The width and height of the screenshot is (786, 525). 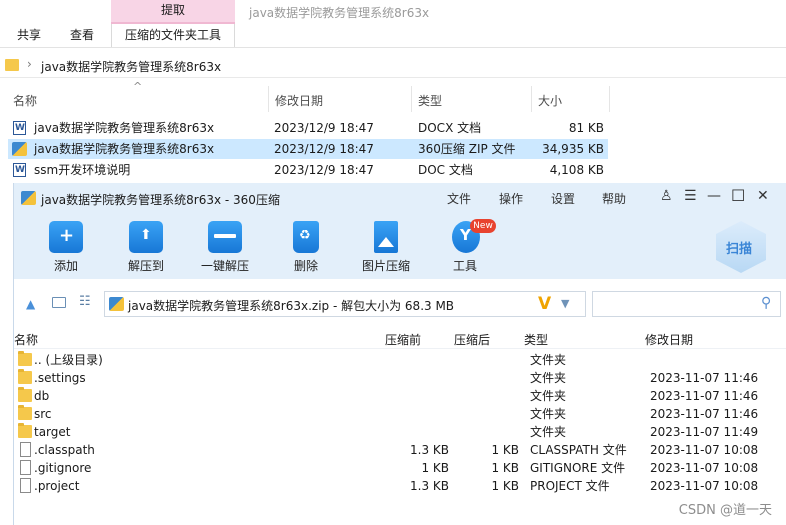 I want to click on zip-entry-type: CLASSPATH 文件, so click(x=578, y=450).